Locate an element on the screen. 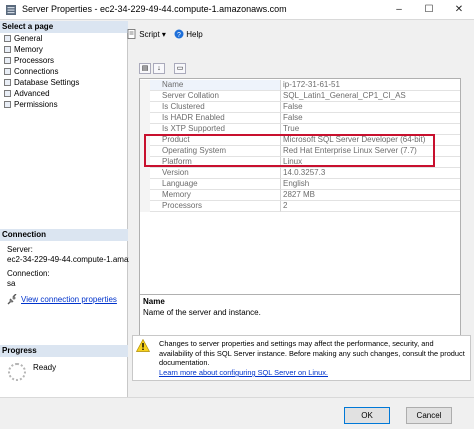 This screenshot has height=429, width=474. help-button: ? Help is located at coordinates (188, 34).